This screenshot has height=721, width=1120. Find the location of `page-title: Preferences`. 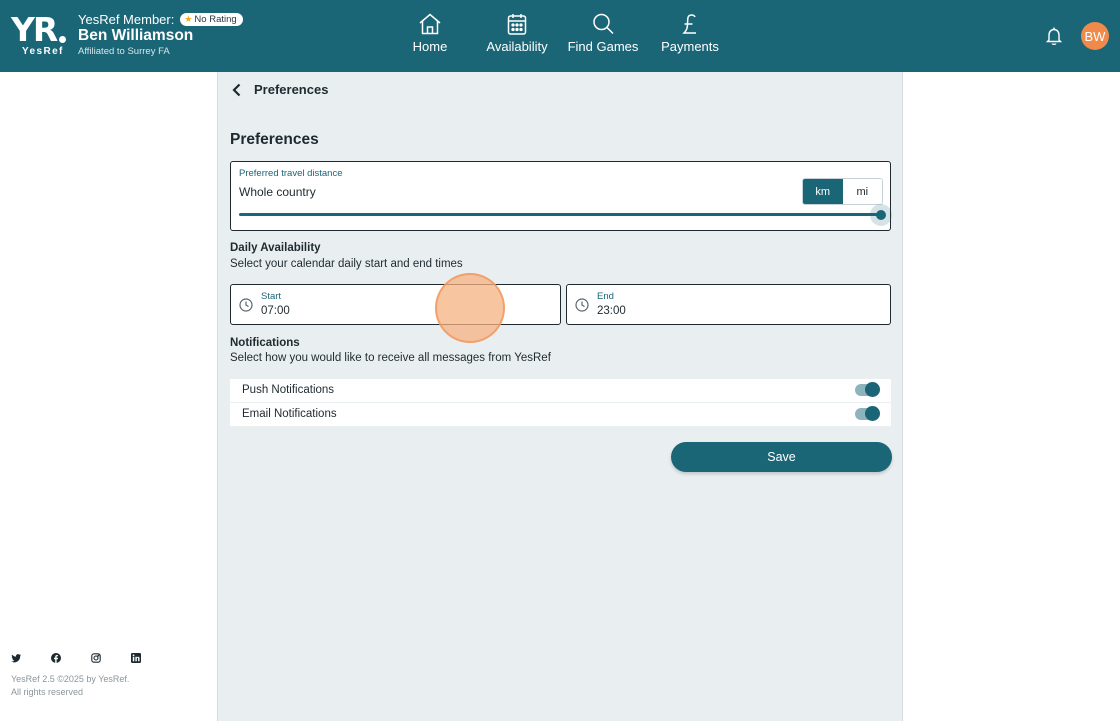

page-title: Preferences is located at coordinates (274, 139).